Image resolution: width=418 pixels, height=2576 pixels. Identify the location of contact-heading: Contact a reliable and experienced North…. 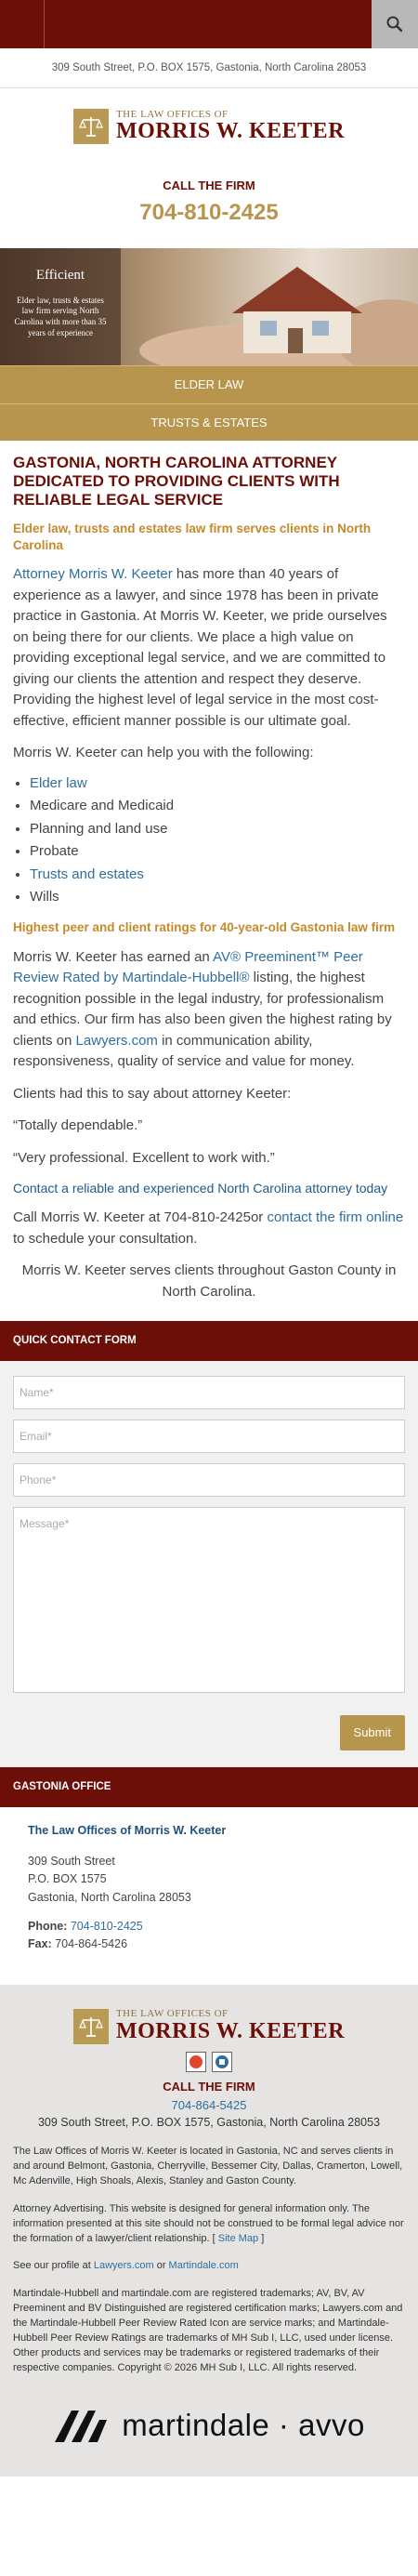
(200, 1188).